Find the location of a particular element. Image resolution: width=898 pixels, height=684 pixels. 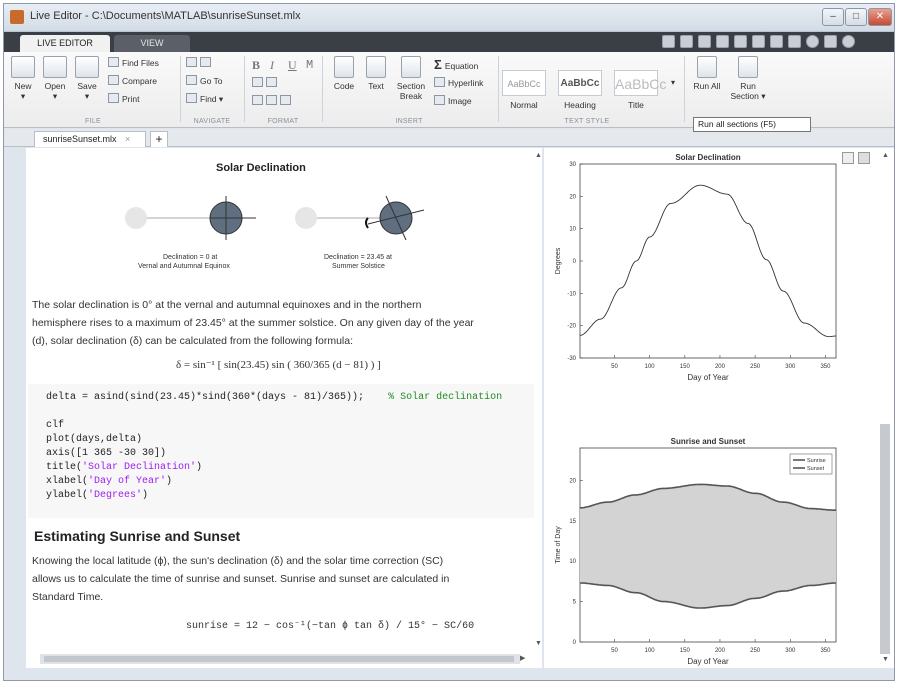

bold-button: B is located at coordinates (256, 65).